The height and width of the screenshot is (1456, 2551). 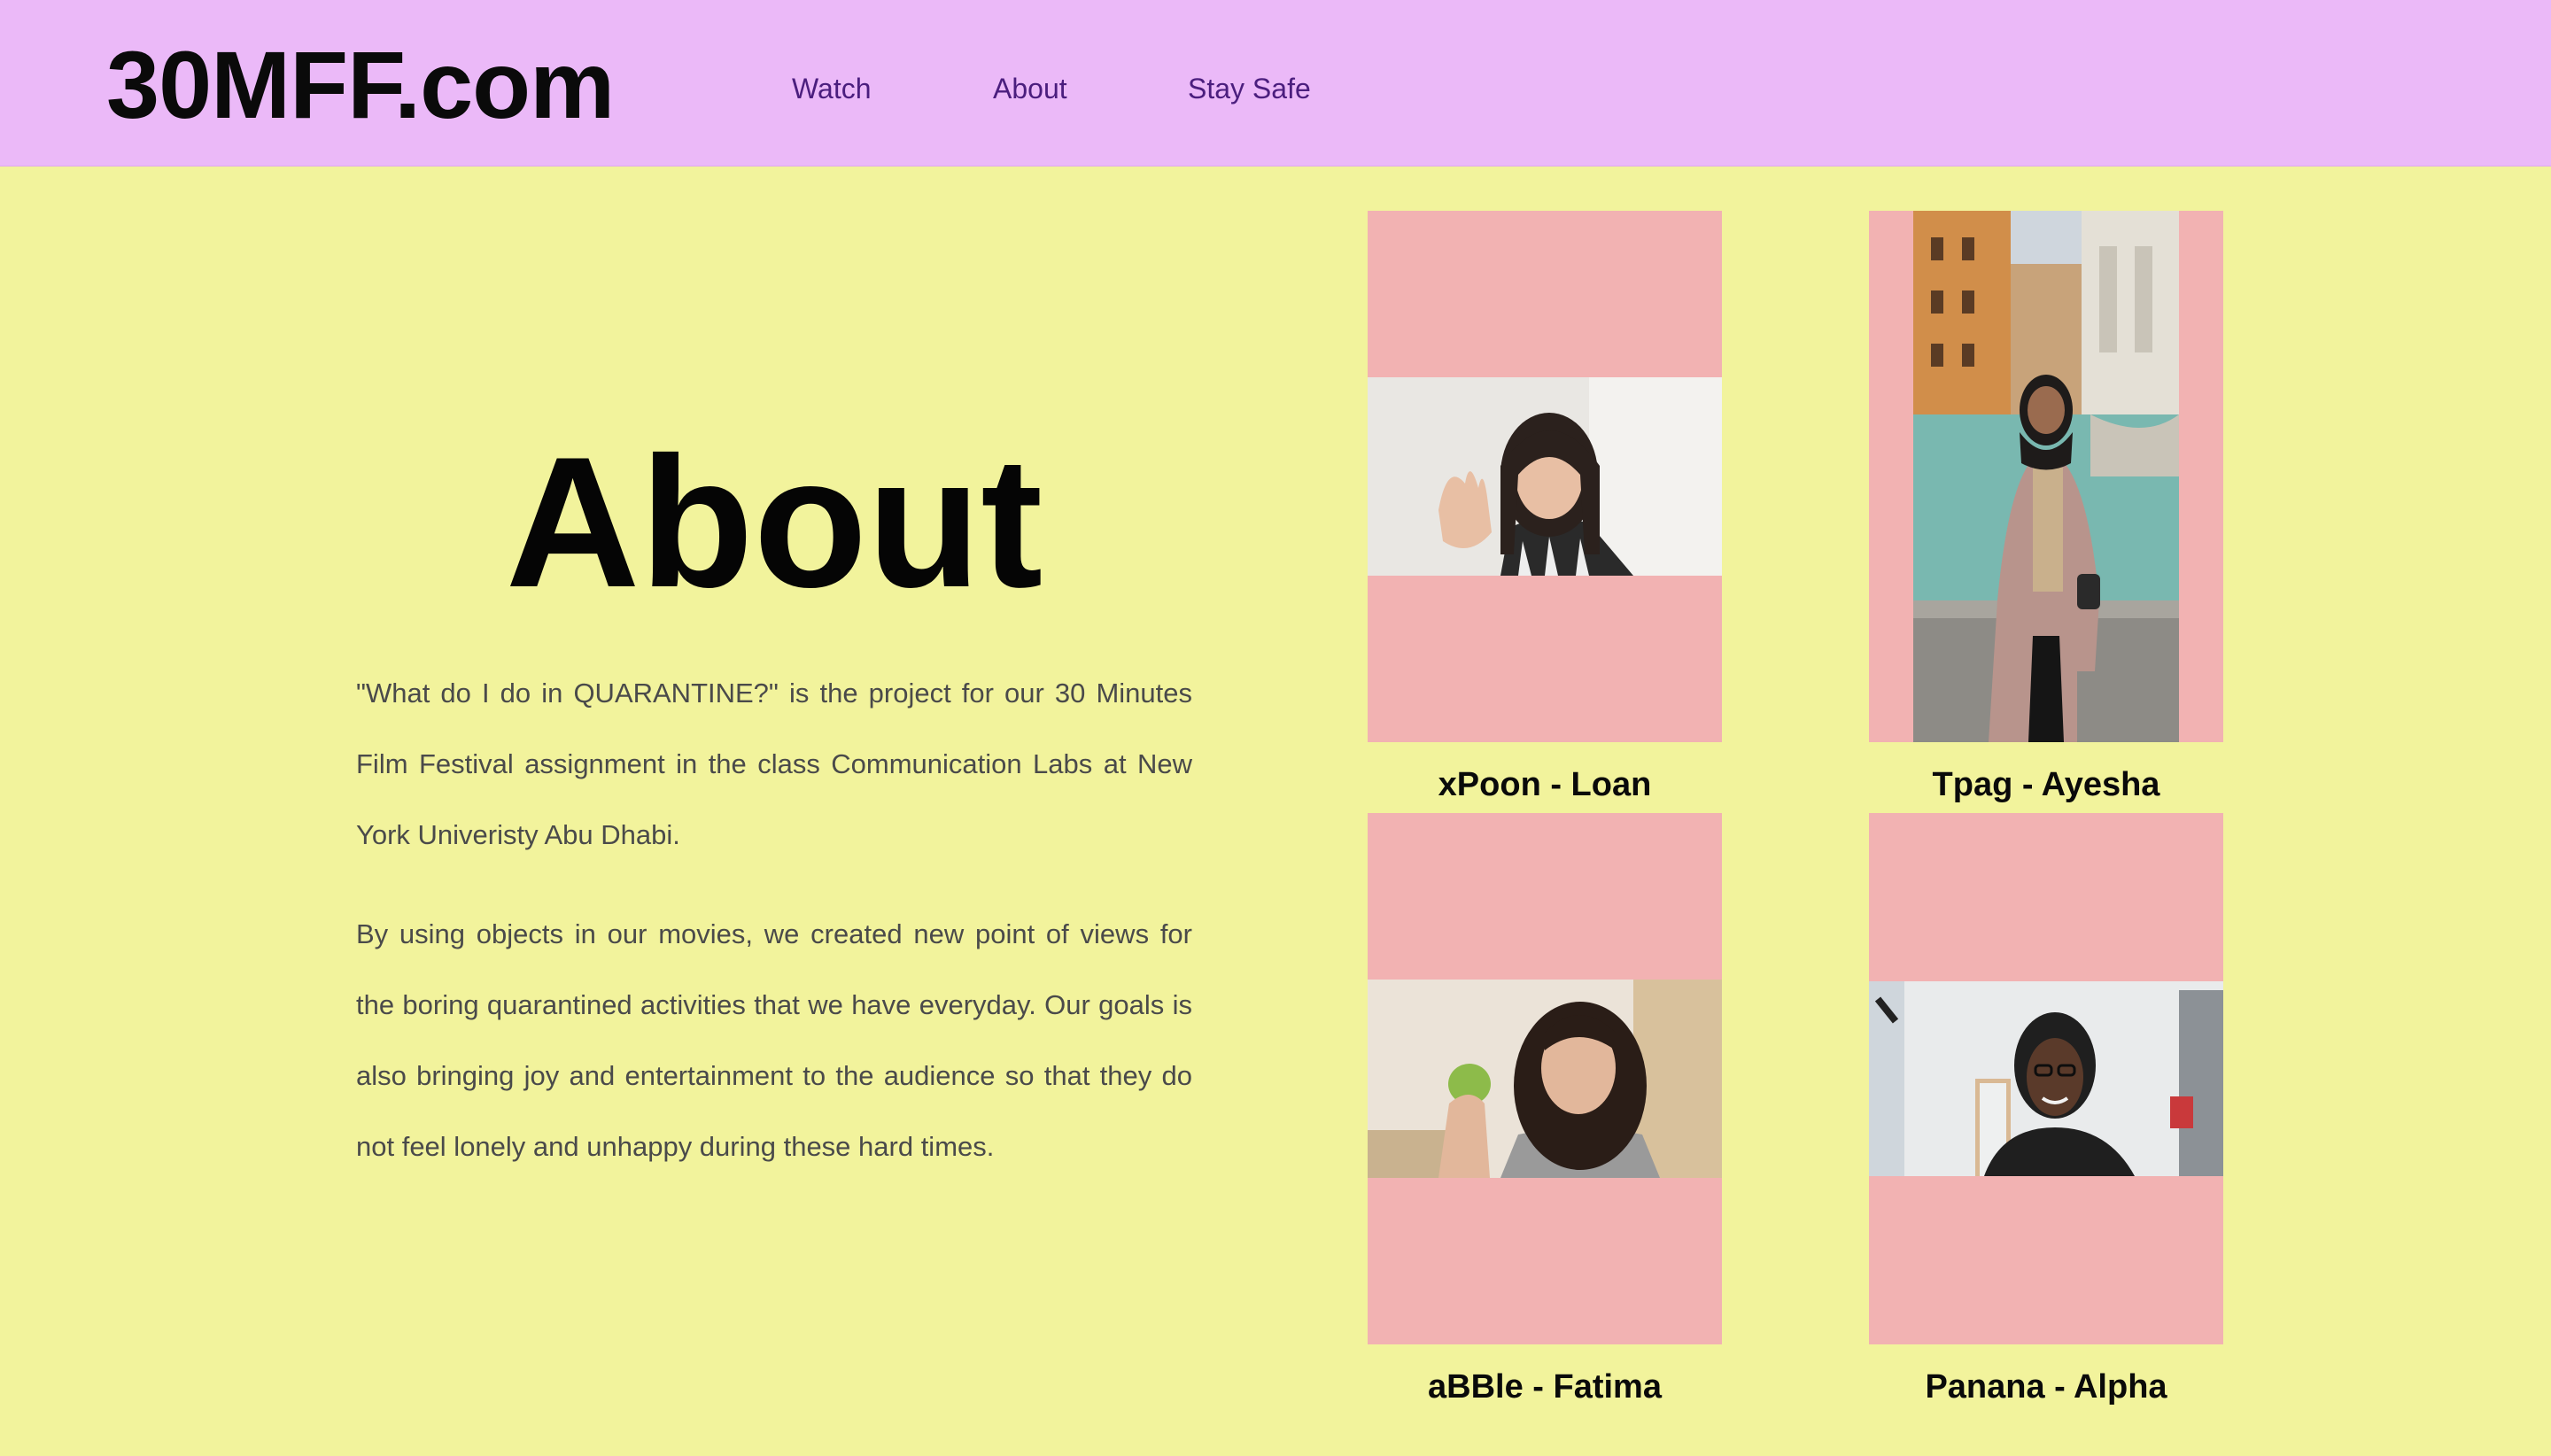 I want to click on team-photo-loan, so click(x=1545, y=476).